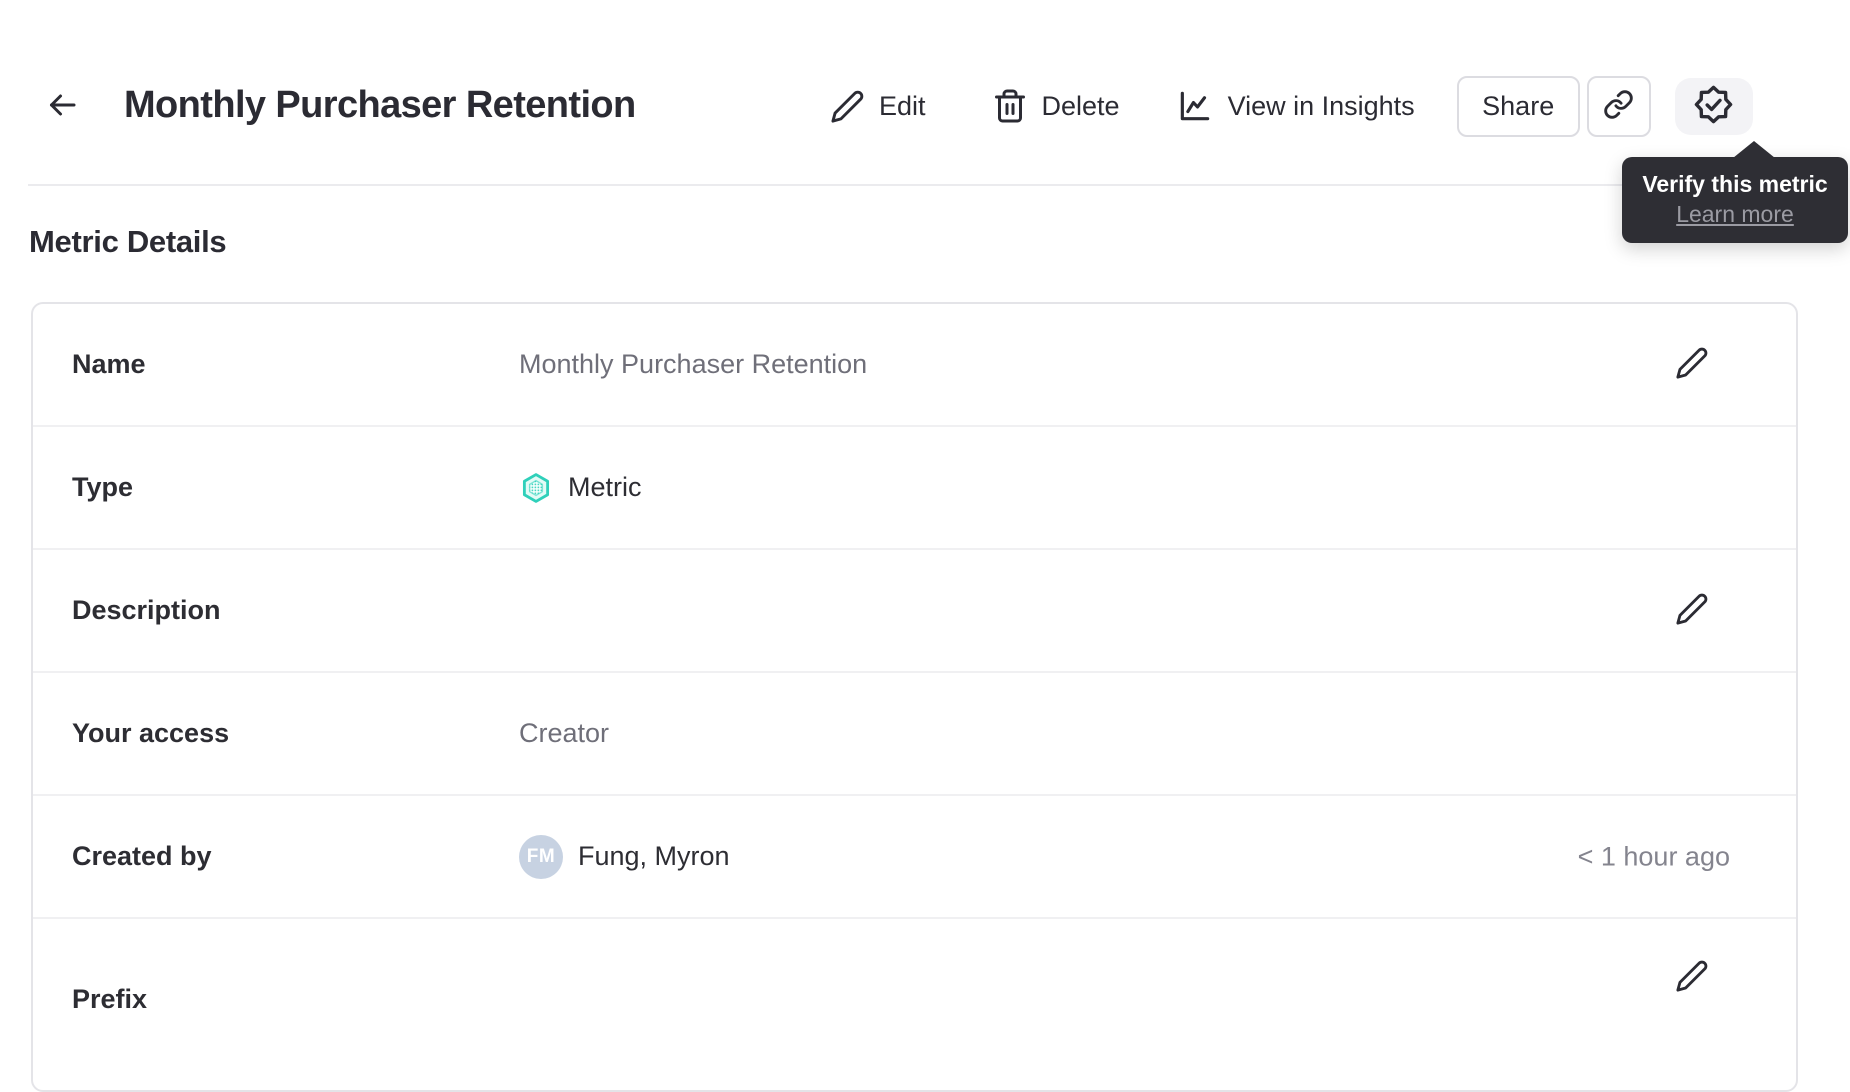  What do you see at coordinates (654, 856) in the screenshot?
I see `created-by-value: Fung, Myron` at bounding box center [654, 856].